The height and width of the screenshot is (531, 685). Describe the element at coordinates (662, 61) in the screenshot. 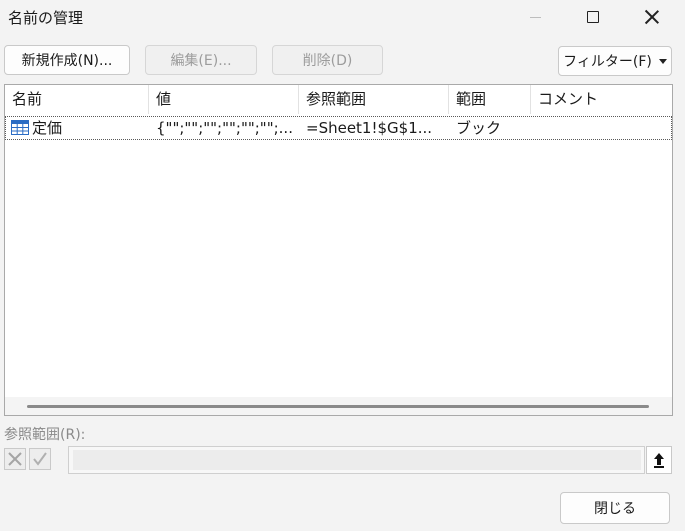

I see `dropdown-caret-icon` at that location.